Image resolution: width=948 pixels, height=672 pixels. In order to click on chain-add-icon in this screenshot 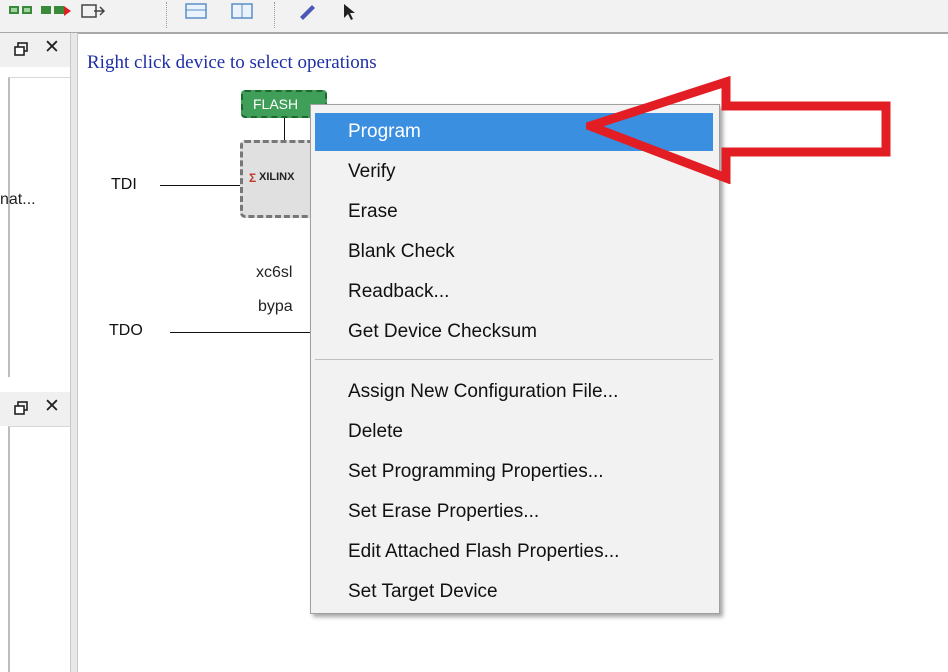, I will do `click(21, 11)`.